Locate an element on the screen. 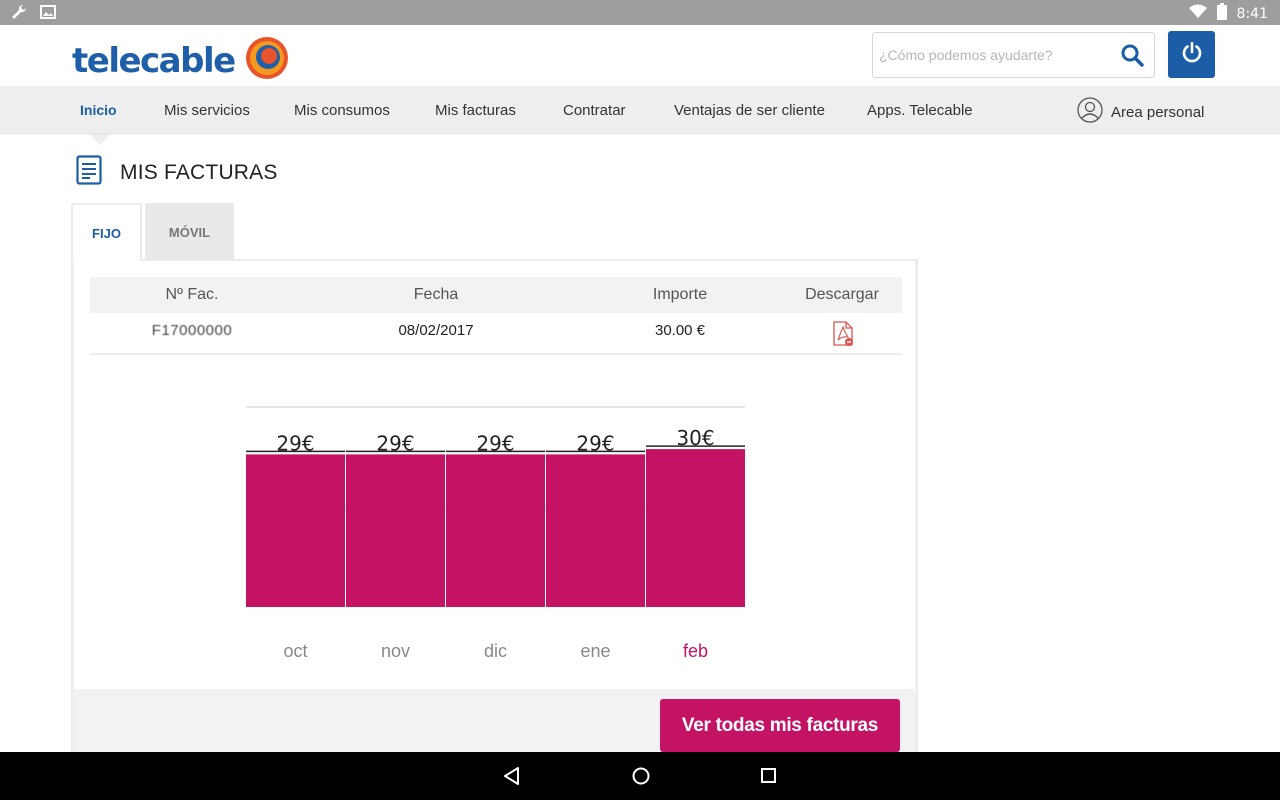 Image resolution: width=1280 pixels, height=800 pixels. power-icon is located at coordinates (1192, 54).